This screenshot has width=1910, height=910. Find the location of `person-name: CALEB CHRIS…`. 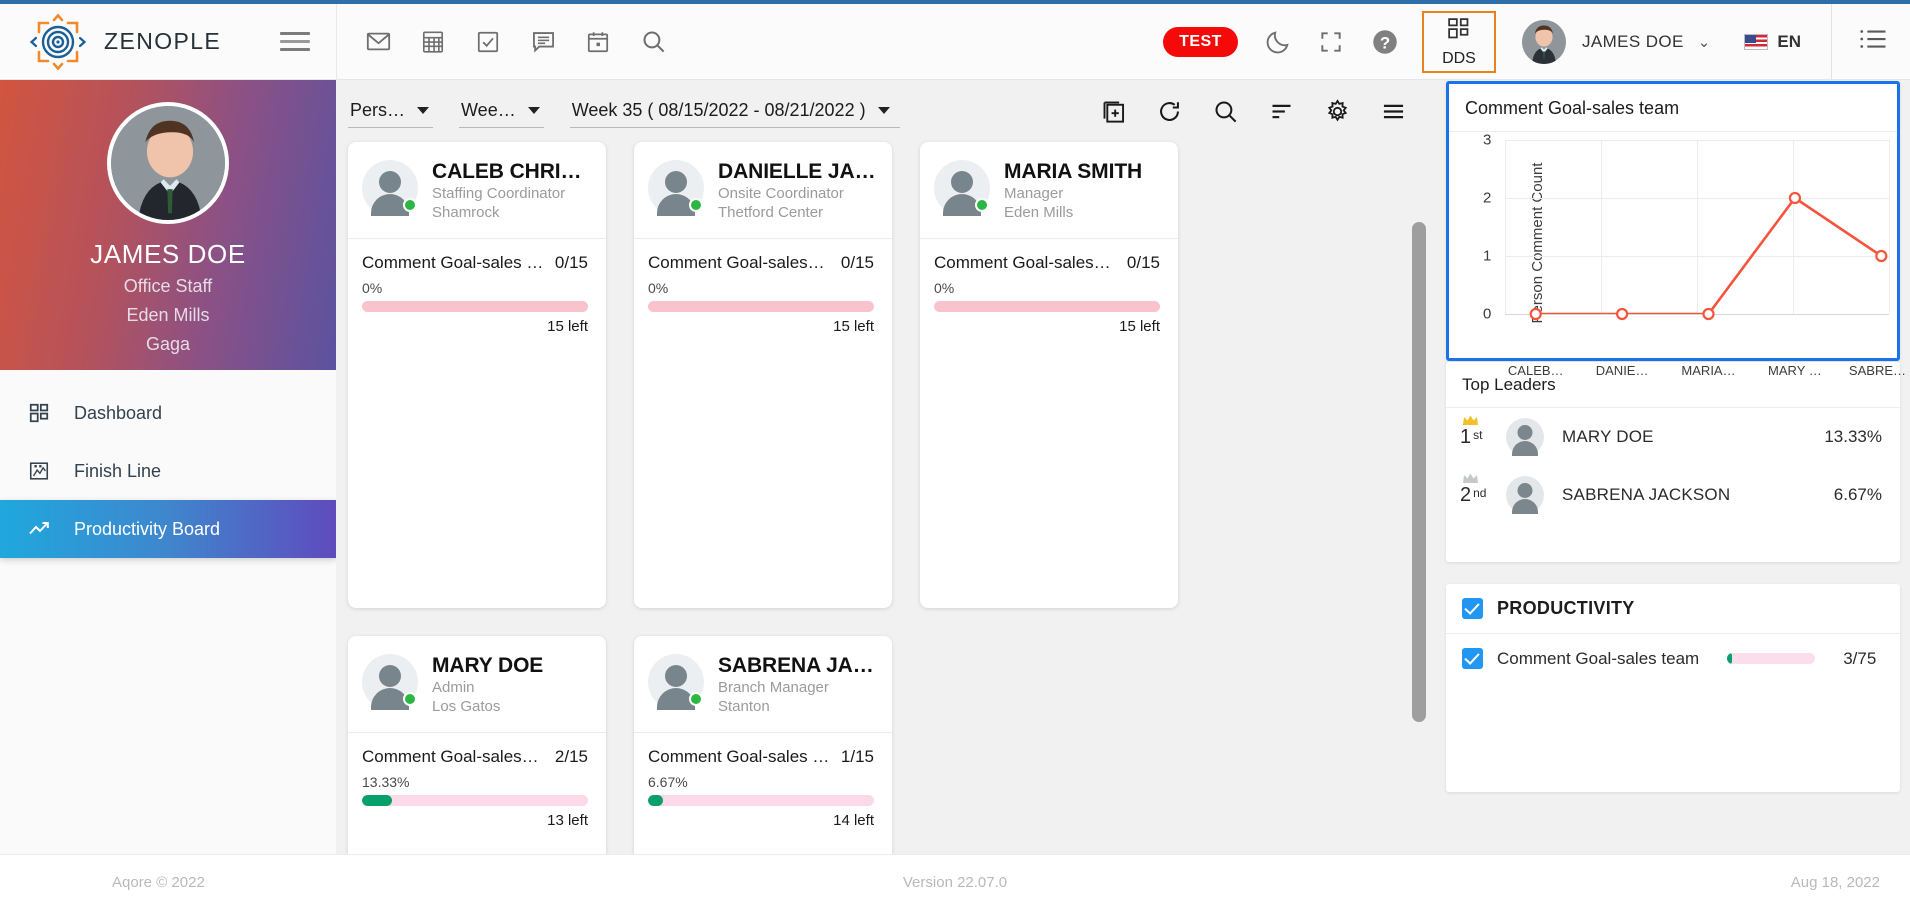

person-name: CALEB CHRIS… is located at coordinates (511, 171).